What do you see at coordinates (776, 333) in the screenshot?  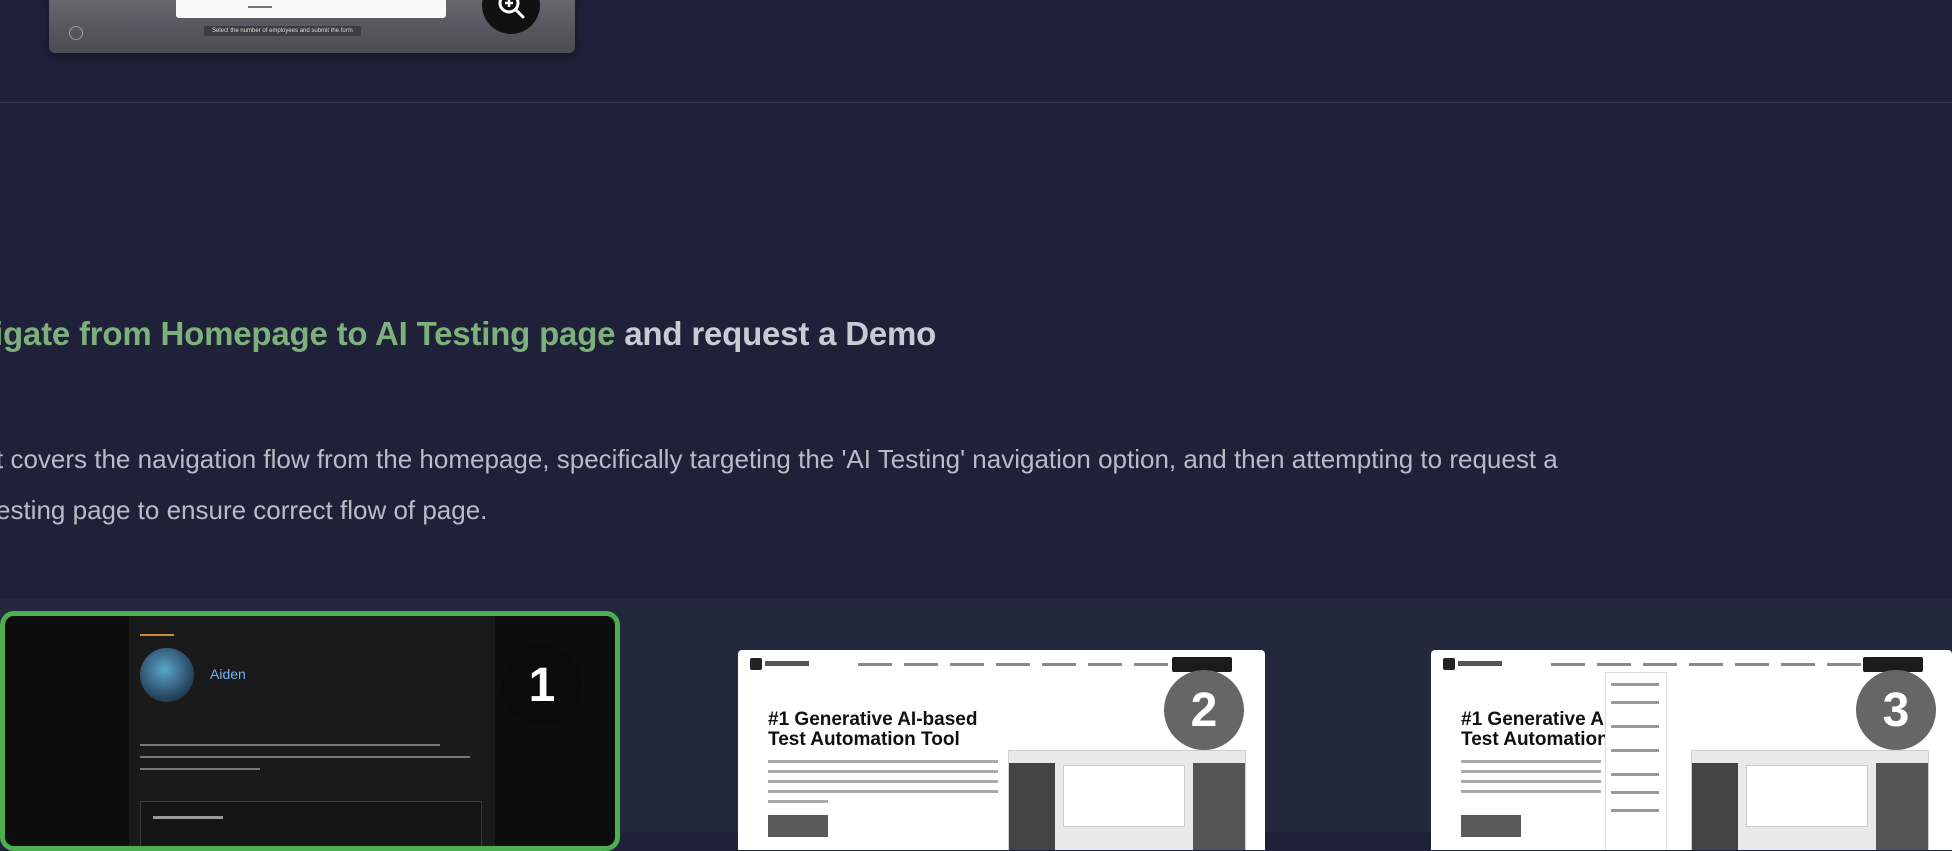 I see `test-case-title-rest: and request a Demo` at bounding box center [776, 333].